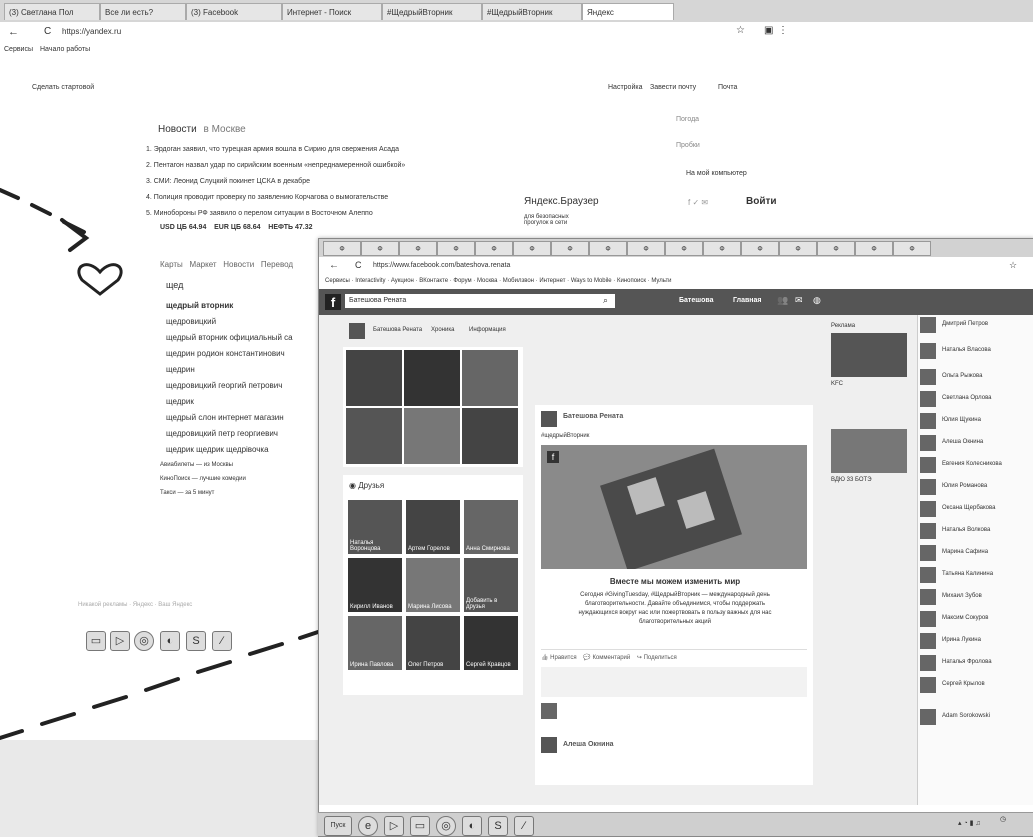 The image size is (1033, 837). What do you see at coordinates (277, 264) in the screenshot?
I see `nav-link: Перевод` at bounding box center [277, 264].